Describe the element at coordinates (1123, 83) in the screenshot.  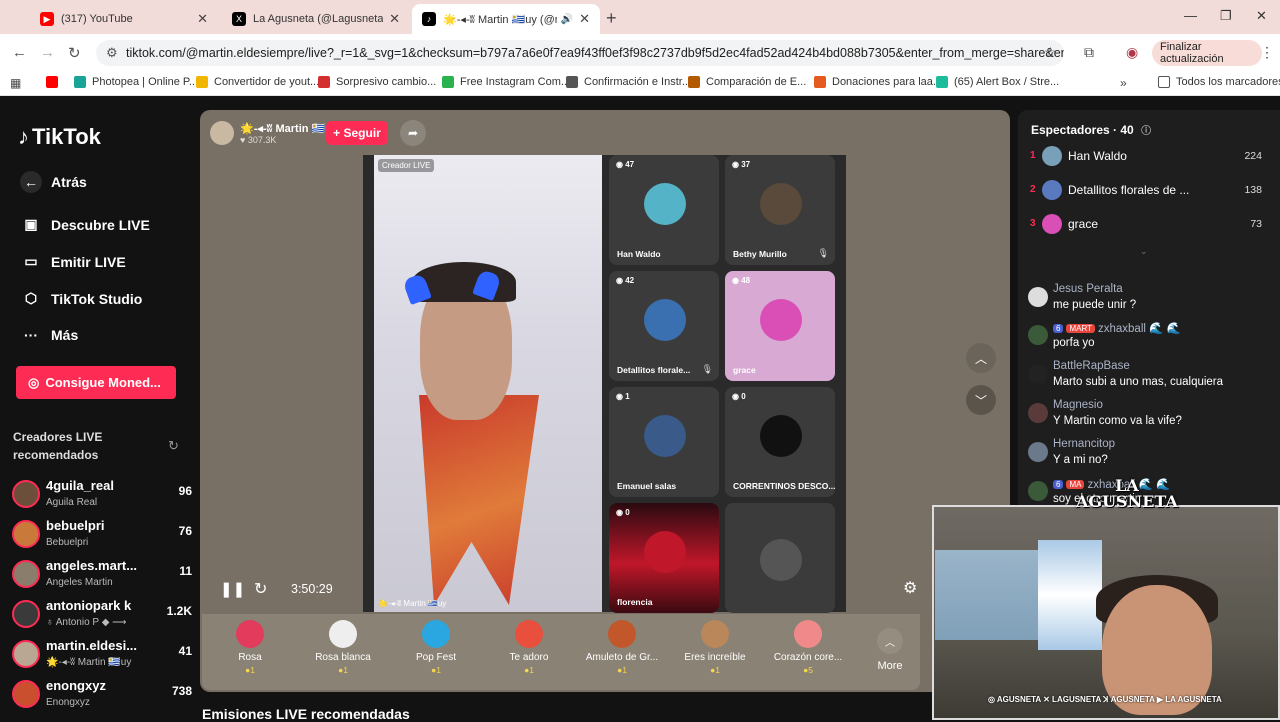
I see `chevron-more-icon: »` at that location.